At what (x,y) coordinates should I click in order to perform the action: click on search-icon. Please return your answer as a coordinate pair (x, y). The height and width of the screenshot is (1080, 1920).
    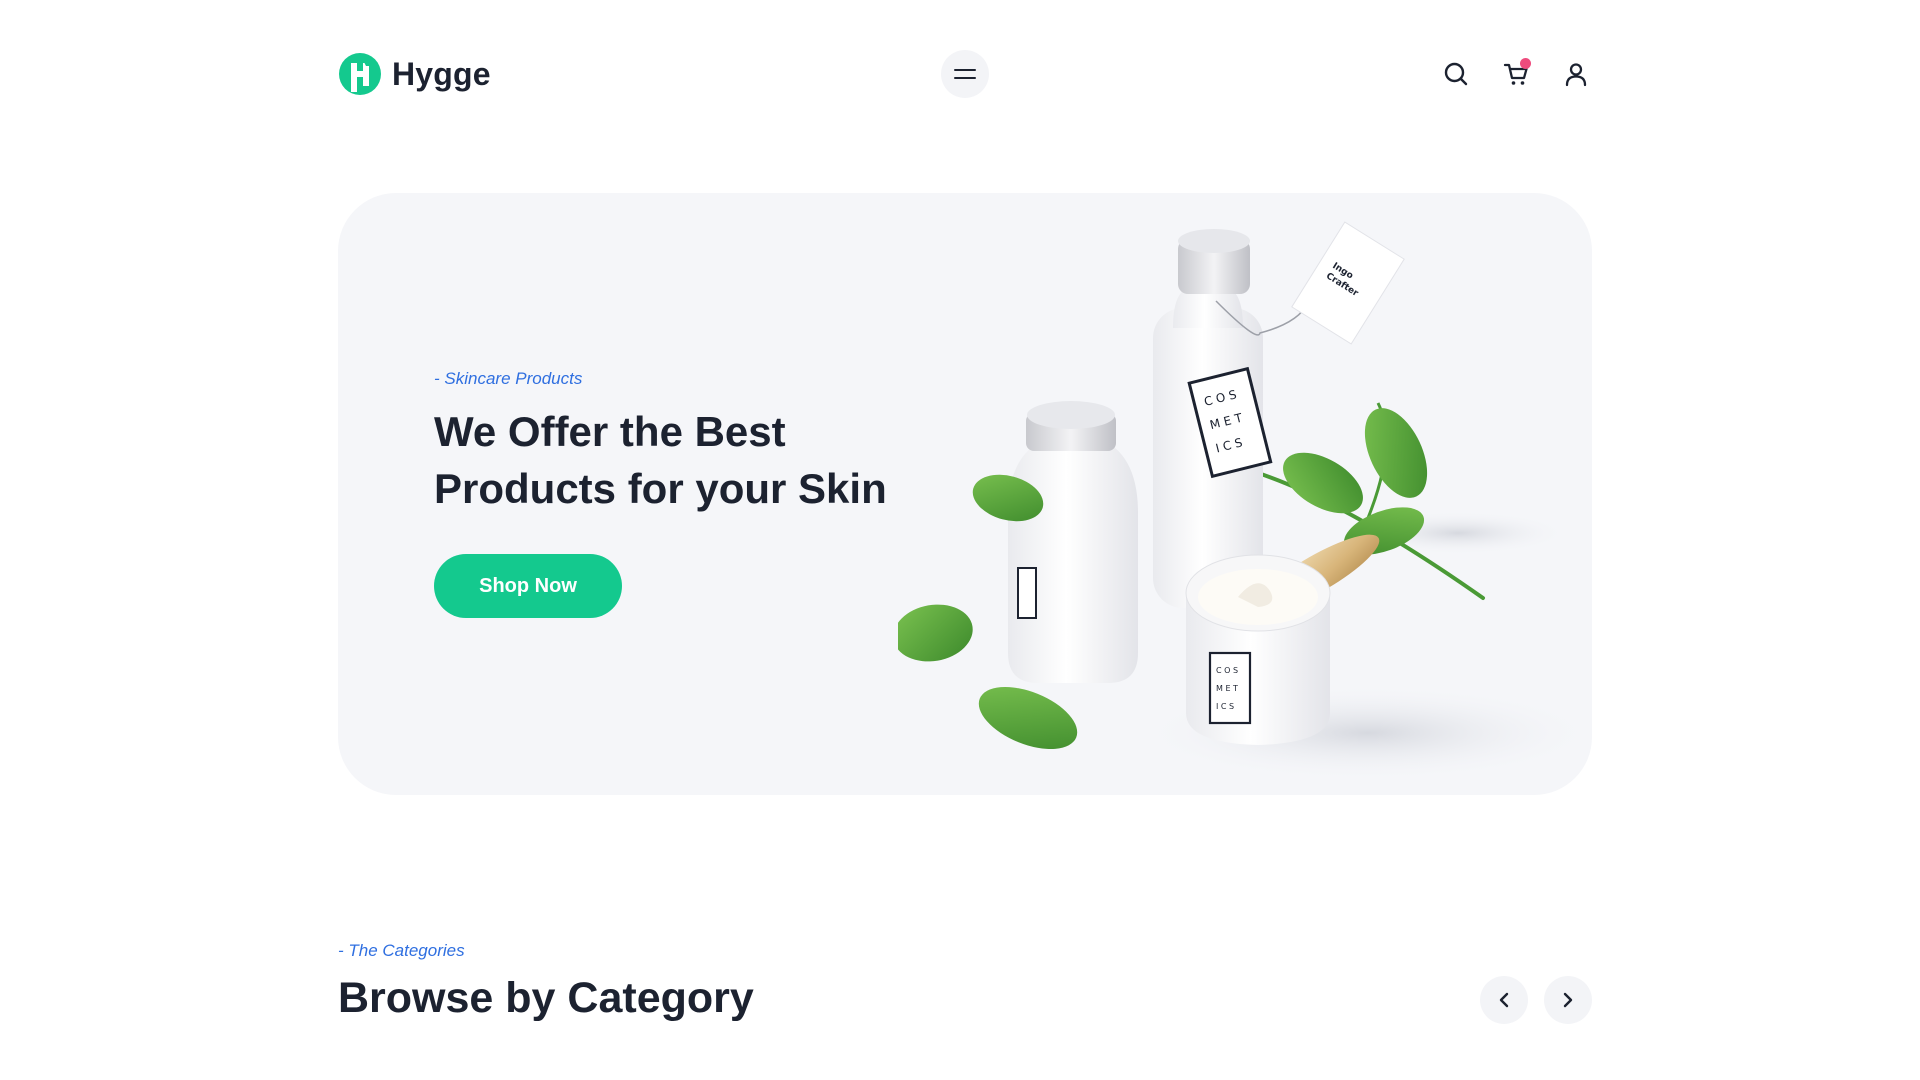
    Looking at the image, I should click on (1456, 74).